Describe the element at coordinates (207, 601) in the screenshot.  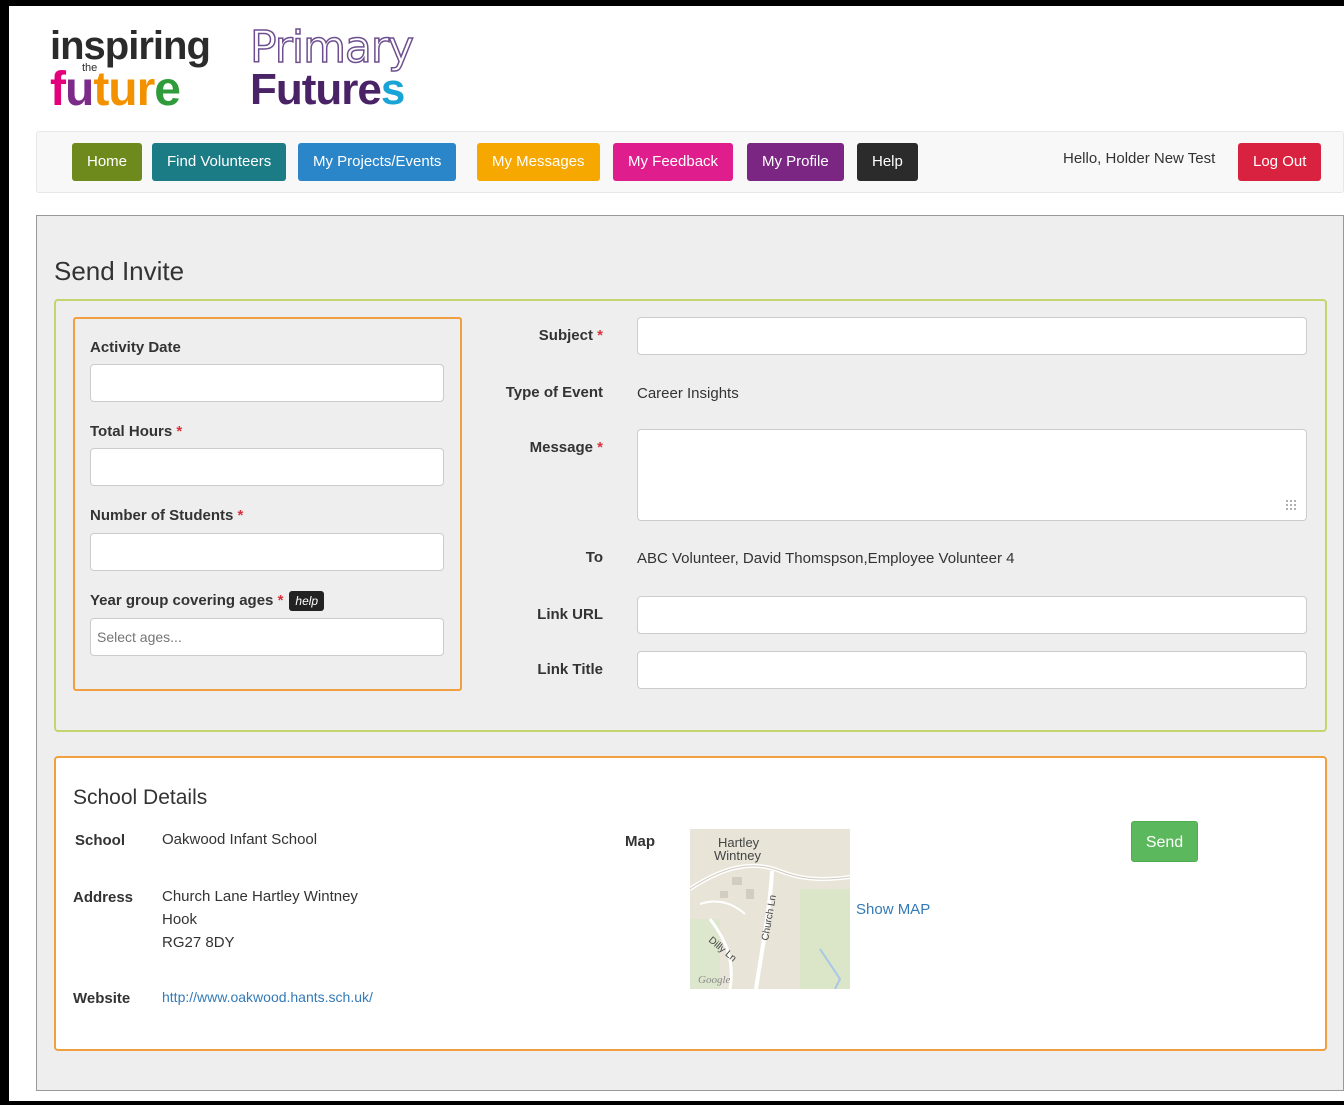
I see `year-group-label: Year group covering ages * help` at that location.